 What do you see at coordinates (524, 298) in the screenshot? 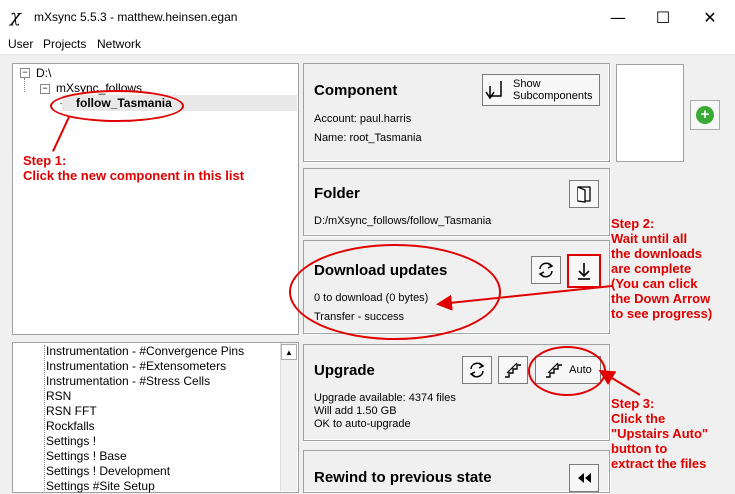
I see `step2-arrow` at bounding box center [524, 298].